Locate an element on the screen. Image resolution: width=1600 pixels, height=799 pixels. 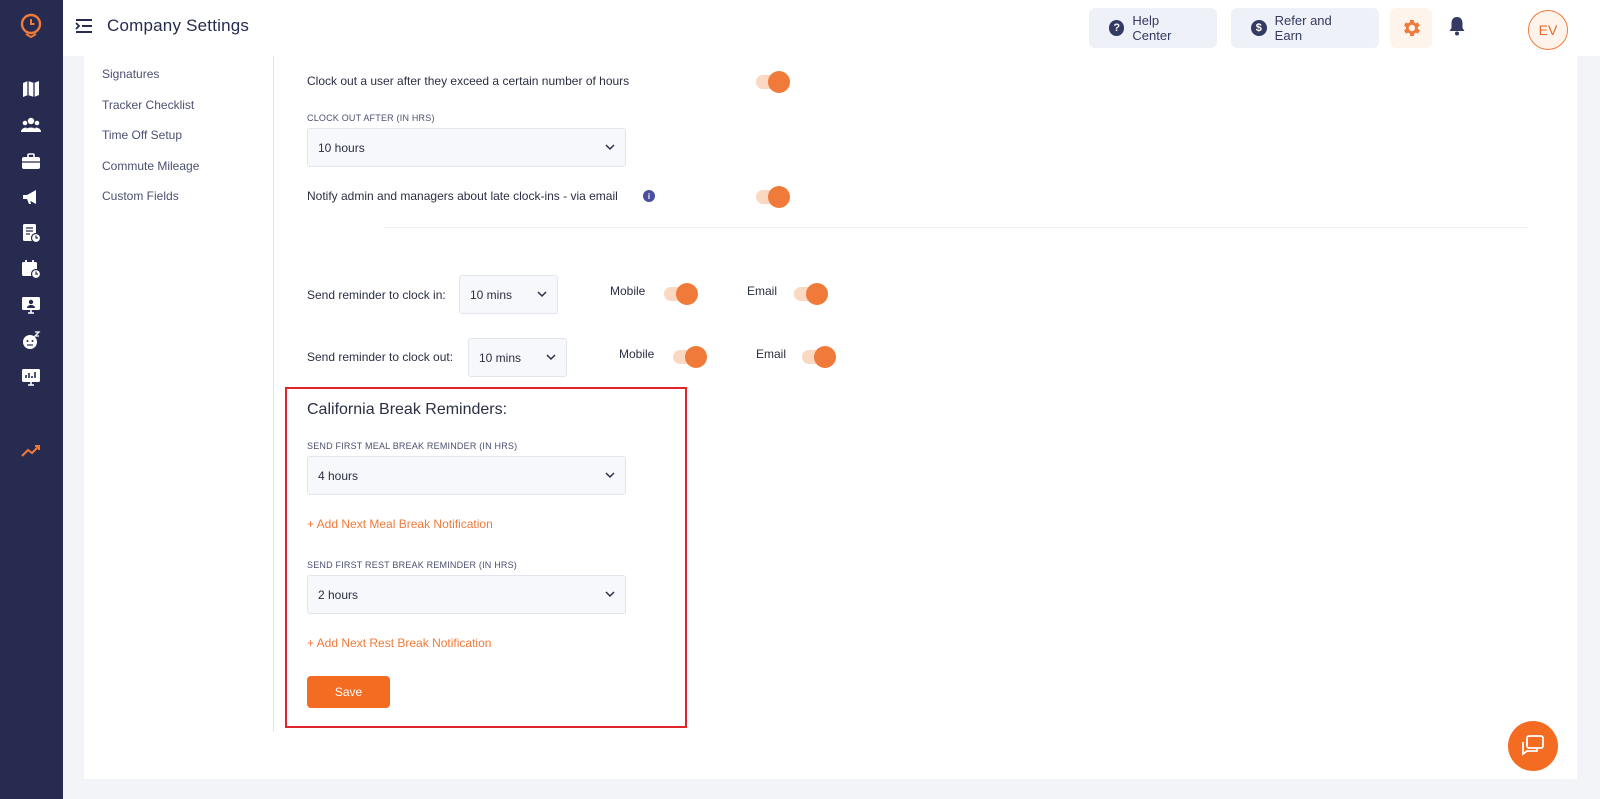
reminder-out-mobile-label: Mobile is located at coordinates (637, 354).